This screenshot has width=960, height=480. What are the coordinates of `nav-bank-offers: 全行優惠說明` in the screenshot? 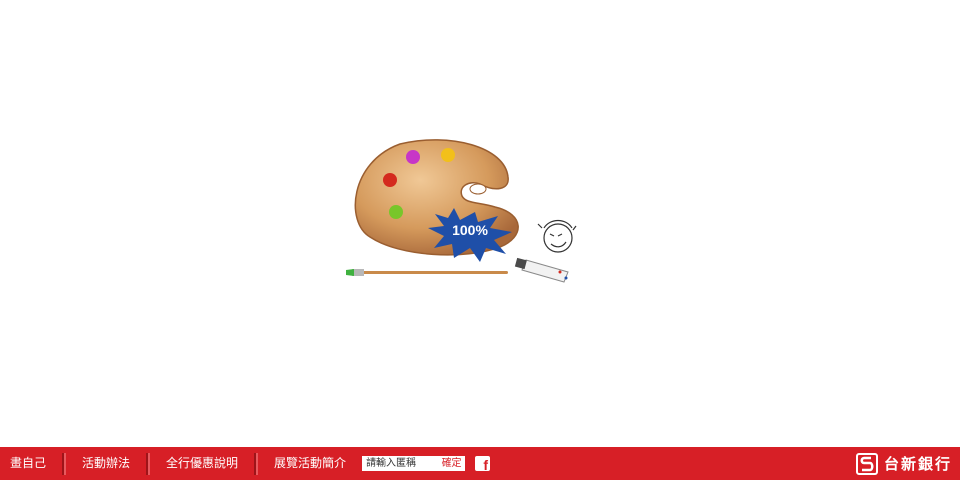 It's located at (202, 463).